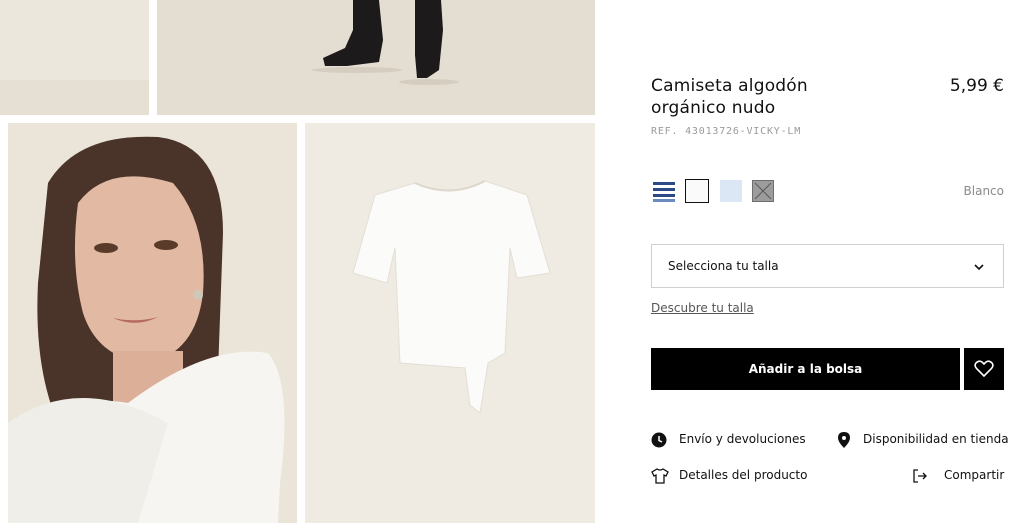 This screenshot has width=1018, height=523. What do you see at coordinates (742, 439) in the screenshot?
I see `shipping-returns-label: Envío y devoluciones` at bounding box center [742, 439].